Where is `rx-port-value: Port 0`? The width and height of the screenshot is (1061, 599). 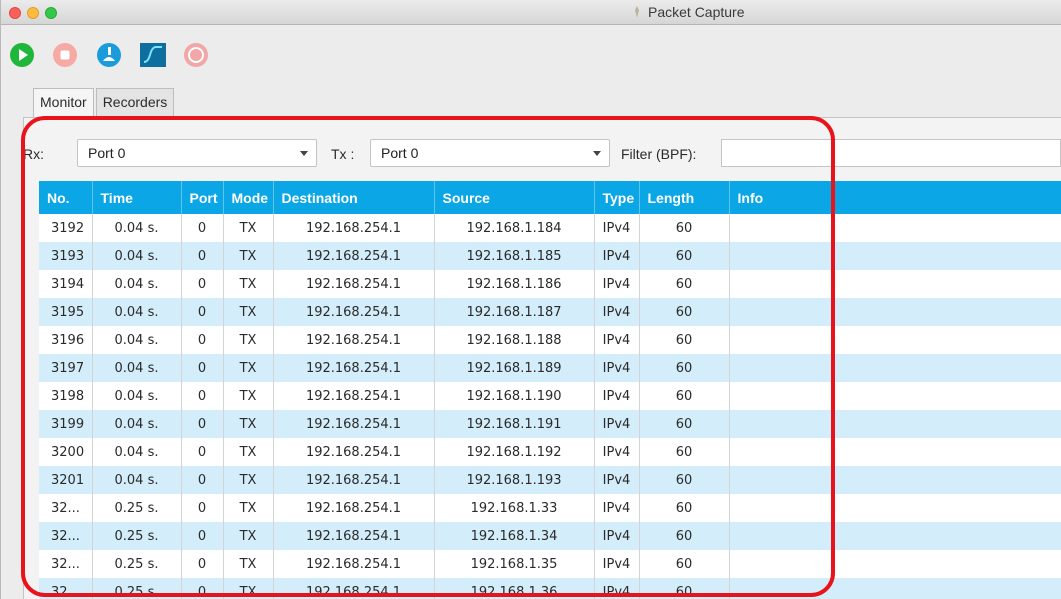
rx-port-value: Port 0 is located at coordinates (107, 153).